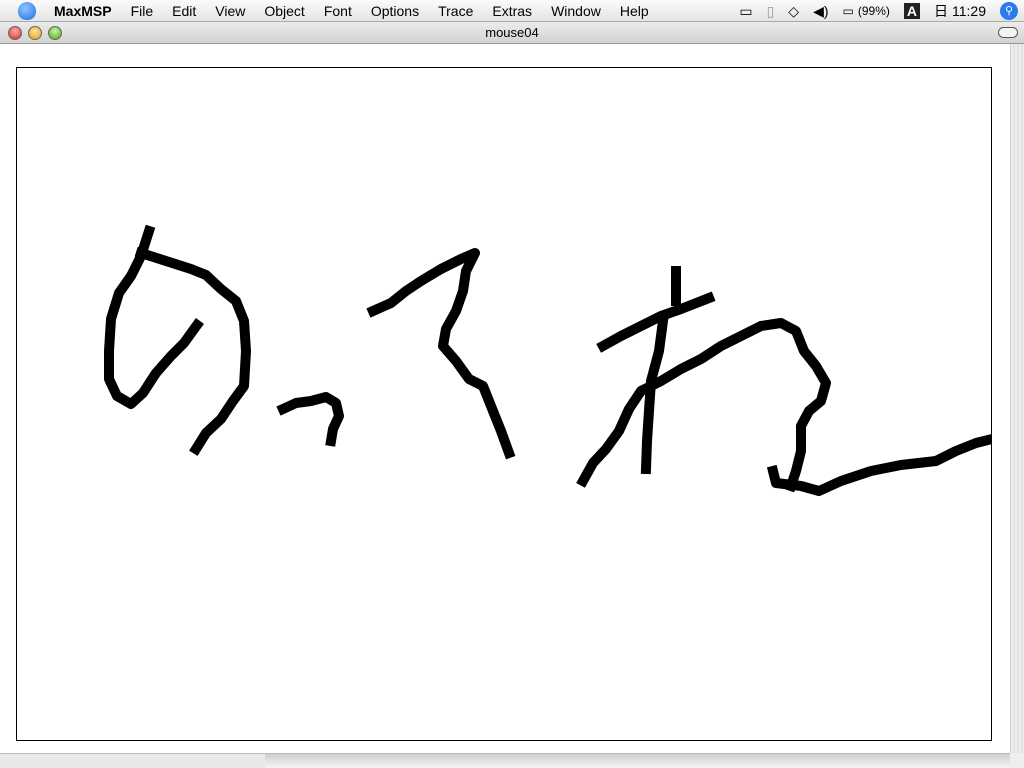 This screenshot has height=768, width=1024. Describe the element at coordinates (395, 11) in the screenshot. I see `menu-options: Options` at that location.